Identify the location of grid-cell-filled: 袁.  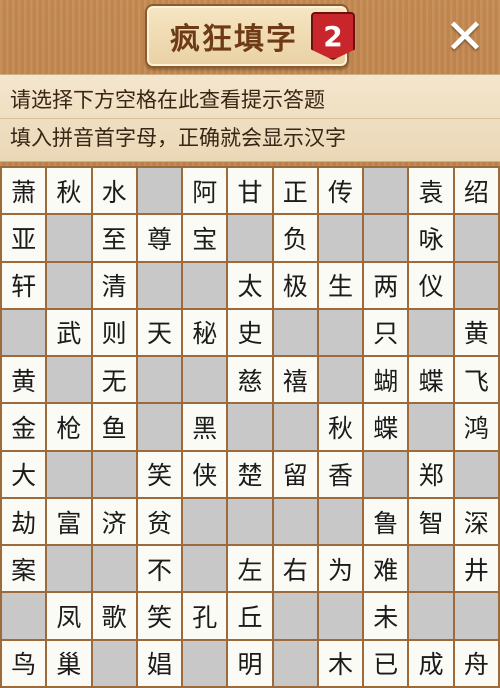
(431, 191).